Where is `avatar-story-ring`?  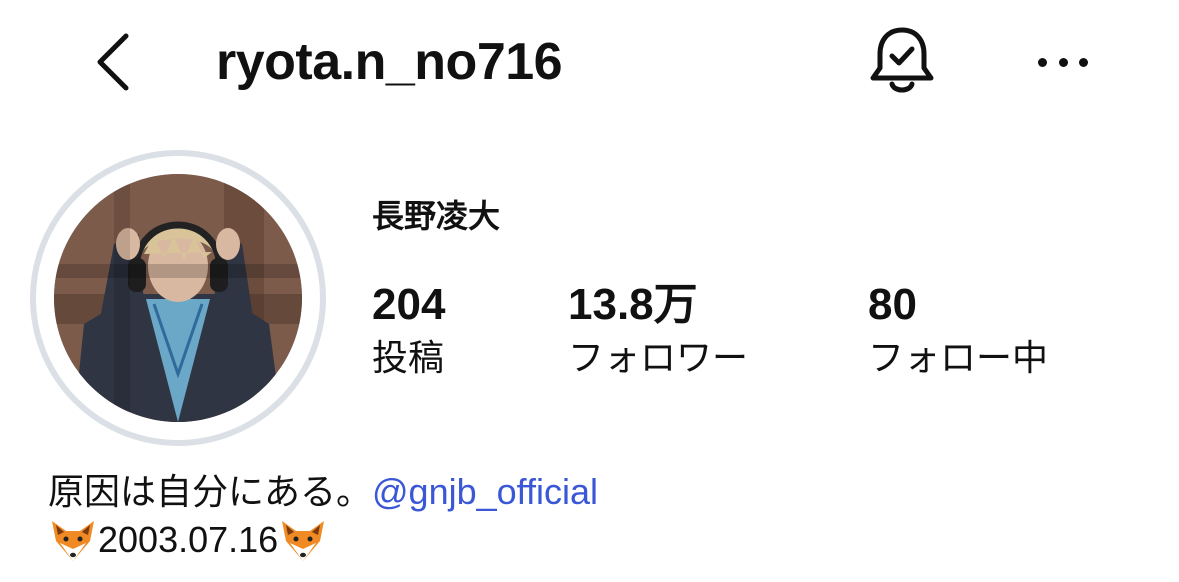
avatar-story-ring is located at coordinates (178, 298).